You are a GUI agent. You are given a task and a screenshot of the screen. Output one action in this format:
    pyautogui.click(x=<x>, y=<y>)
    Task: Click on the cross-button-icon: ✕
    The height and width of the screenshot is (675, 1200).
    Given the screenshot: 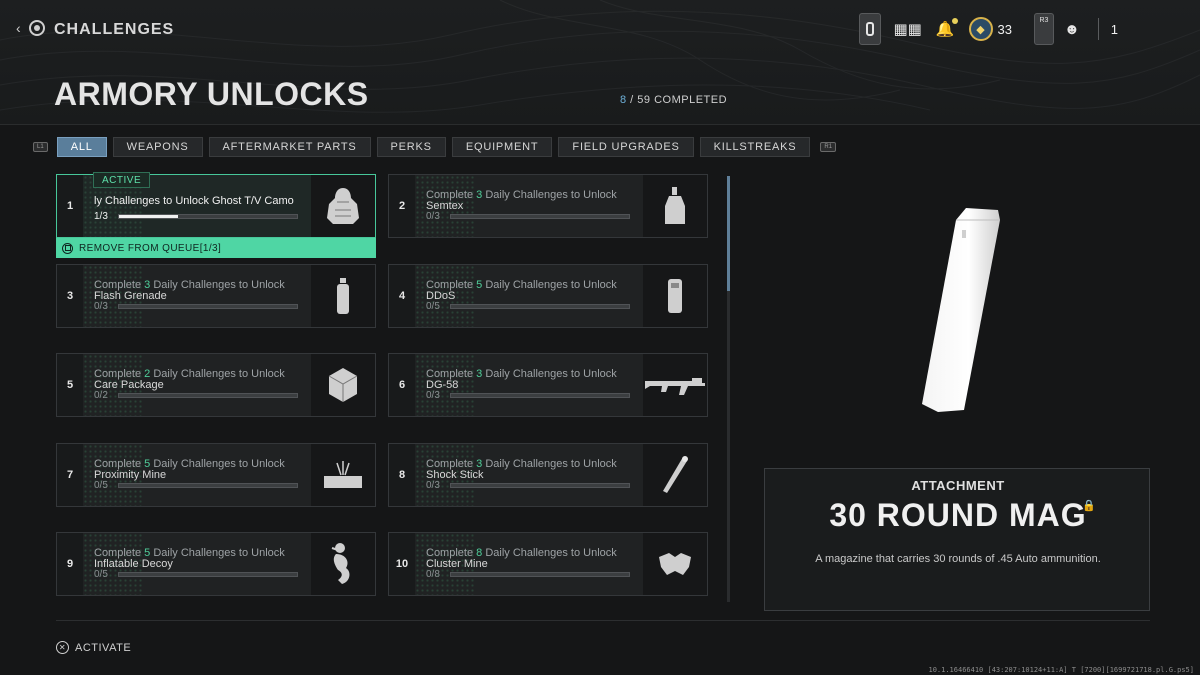 What is the action you would take?
    pyautogui.click(x=62, y=647)
    